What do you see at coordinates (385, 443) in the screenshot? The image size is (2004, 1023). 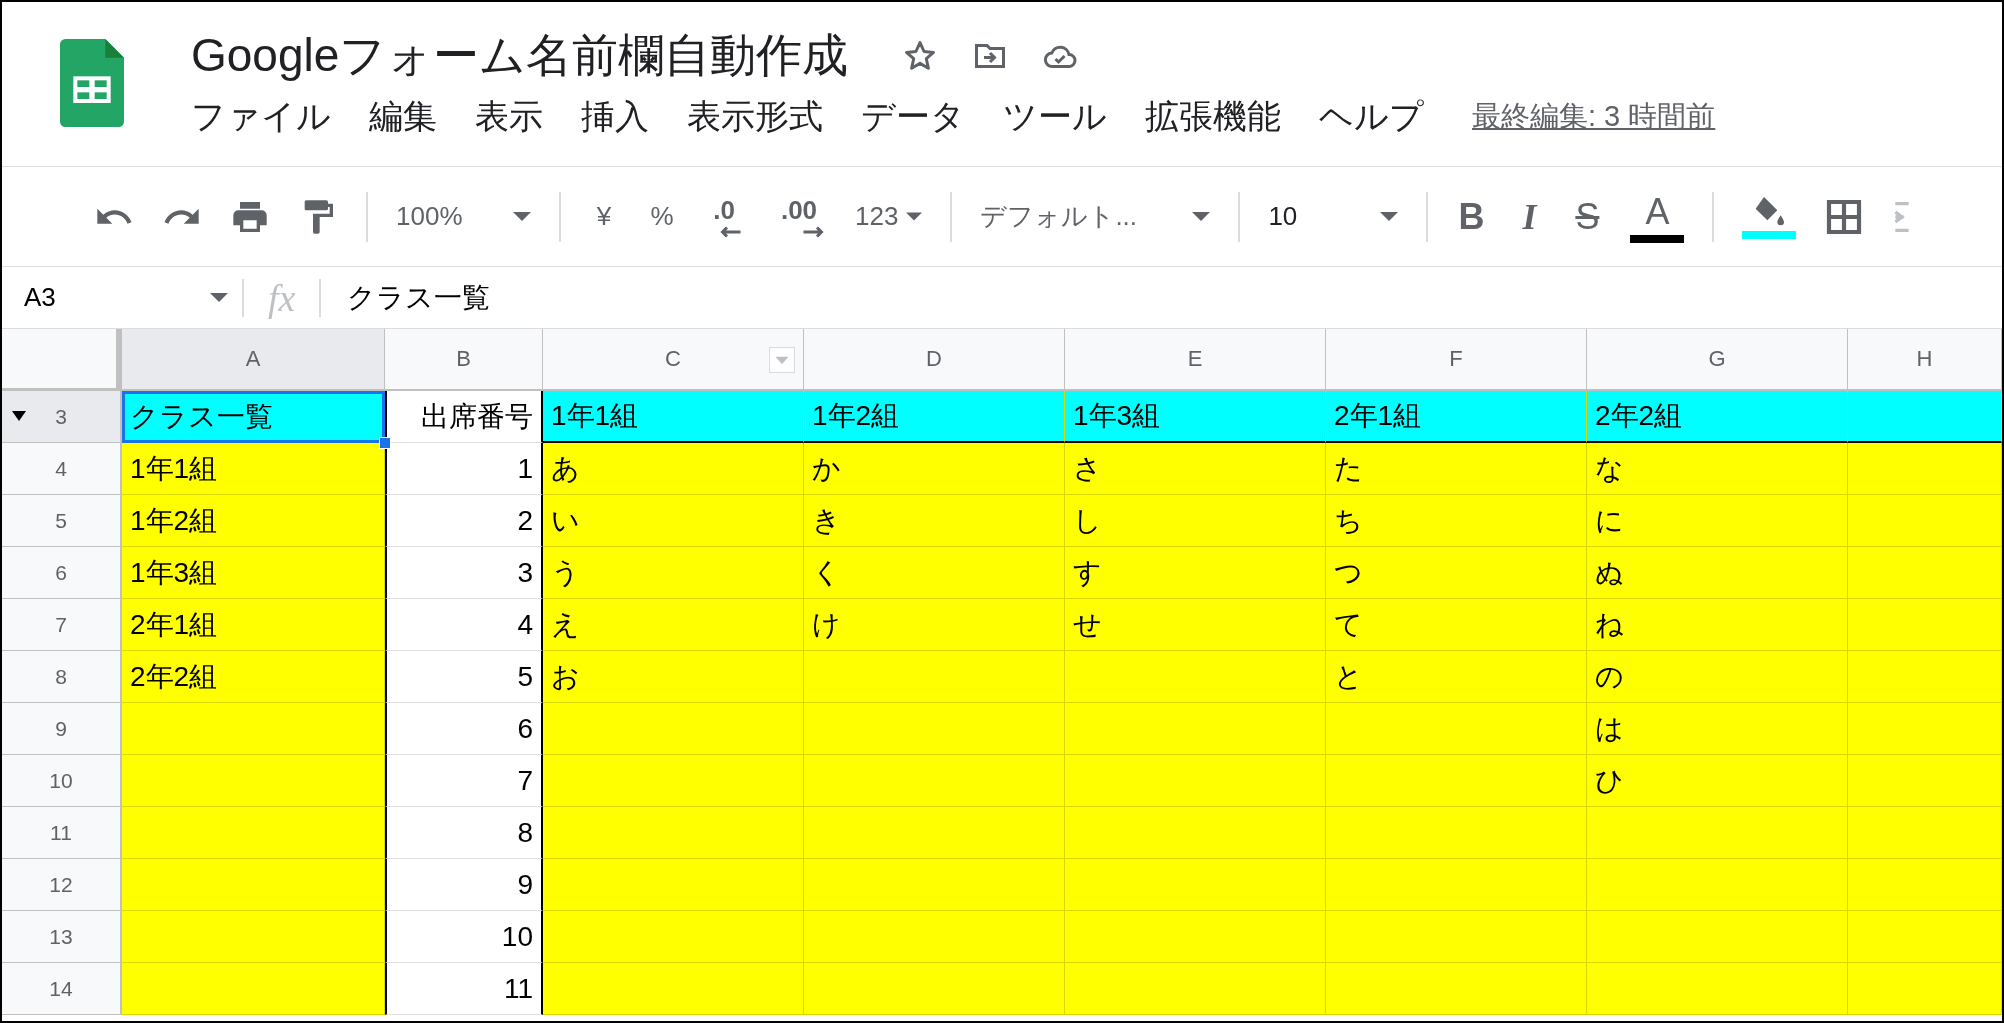 I see `fill-handle` at bounding box center [385, 443].